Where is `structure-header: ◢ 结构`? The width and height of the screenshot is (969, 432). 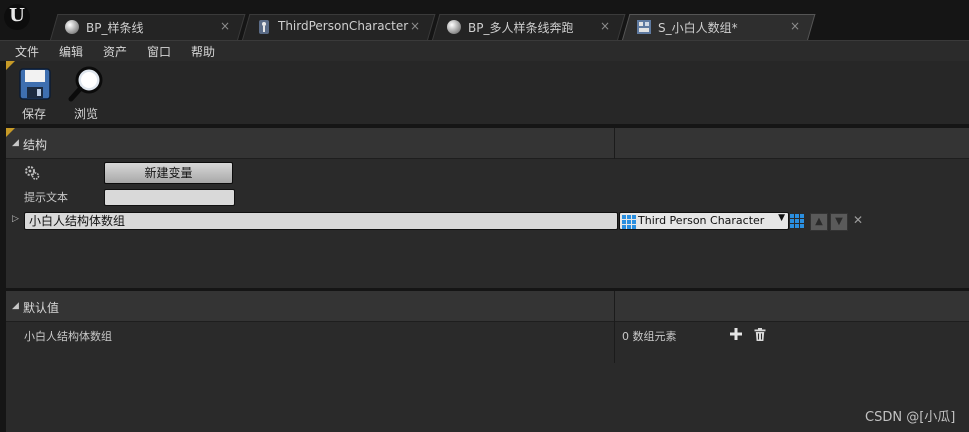
structure-header: ◢ 结构 is located at coordinates (487, 143).